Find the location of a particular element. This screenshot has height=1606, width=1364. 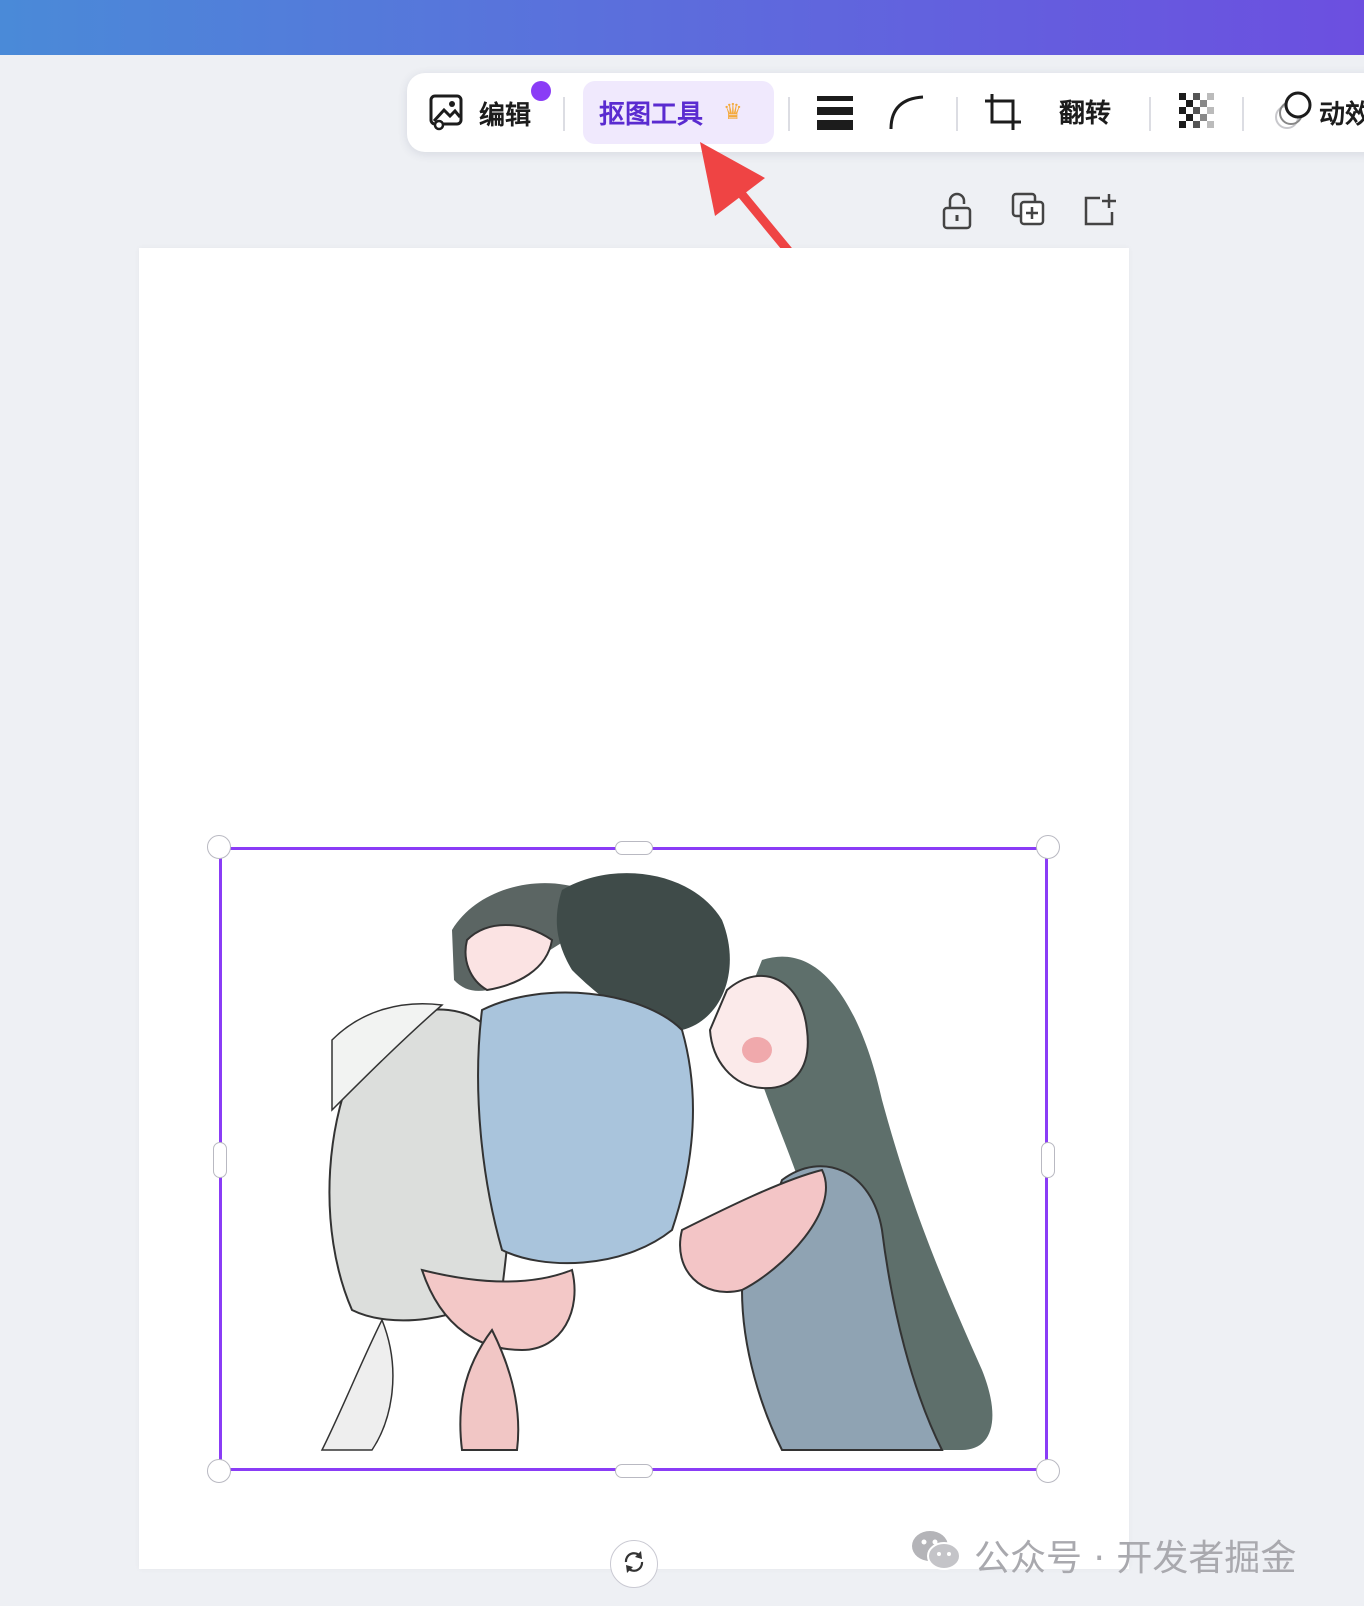

transparency-icon is located at coordinates (1198, 114).